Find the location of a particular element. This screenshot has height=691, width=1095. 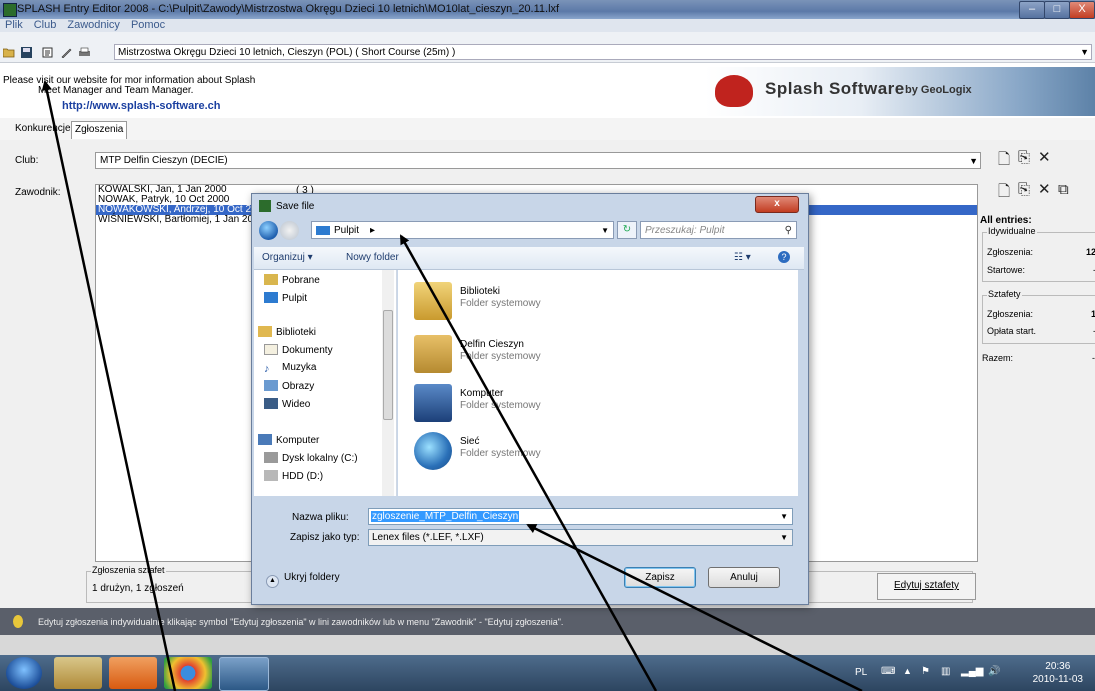

clock: 20:36 2010-11-03 is located at coordinates (1058, 673).